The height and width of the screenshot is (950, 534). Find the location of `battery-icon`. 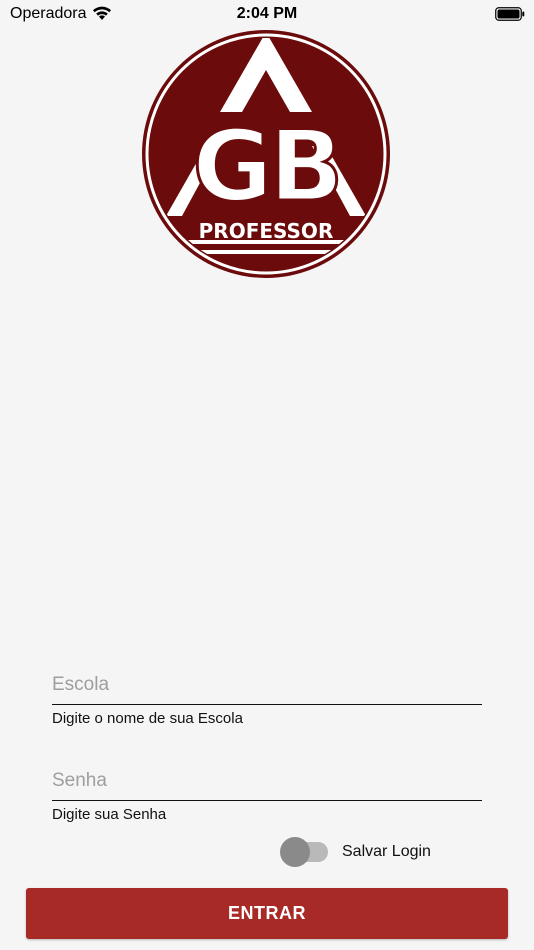

battery-icon is located at coordinates (510, 14).